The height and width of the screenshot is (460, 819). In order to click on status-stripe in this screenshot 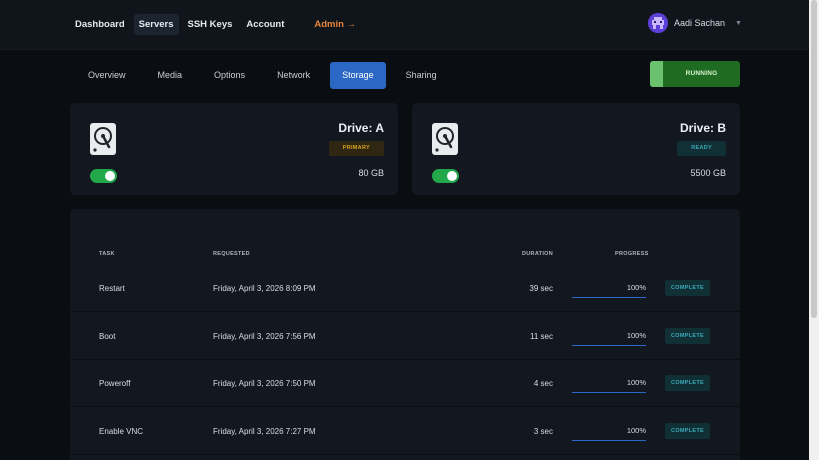, I will do `click(656, 74)`.